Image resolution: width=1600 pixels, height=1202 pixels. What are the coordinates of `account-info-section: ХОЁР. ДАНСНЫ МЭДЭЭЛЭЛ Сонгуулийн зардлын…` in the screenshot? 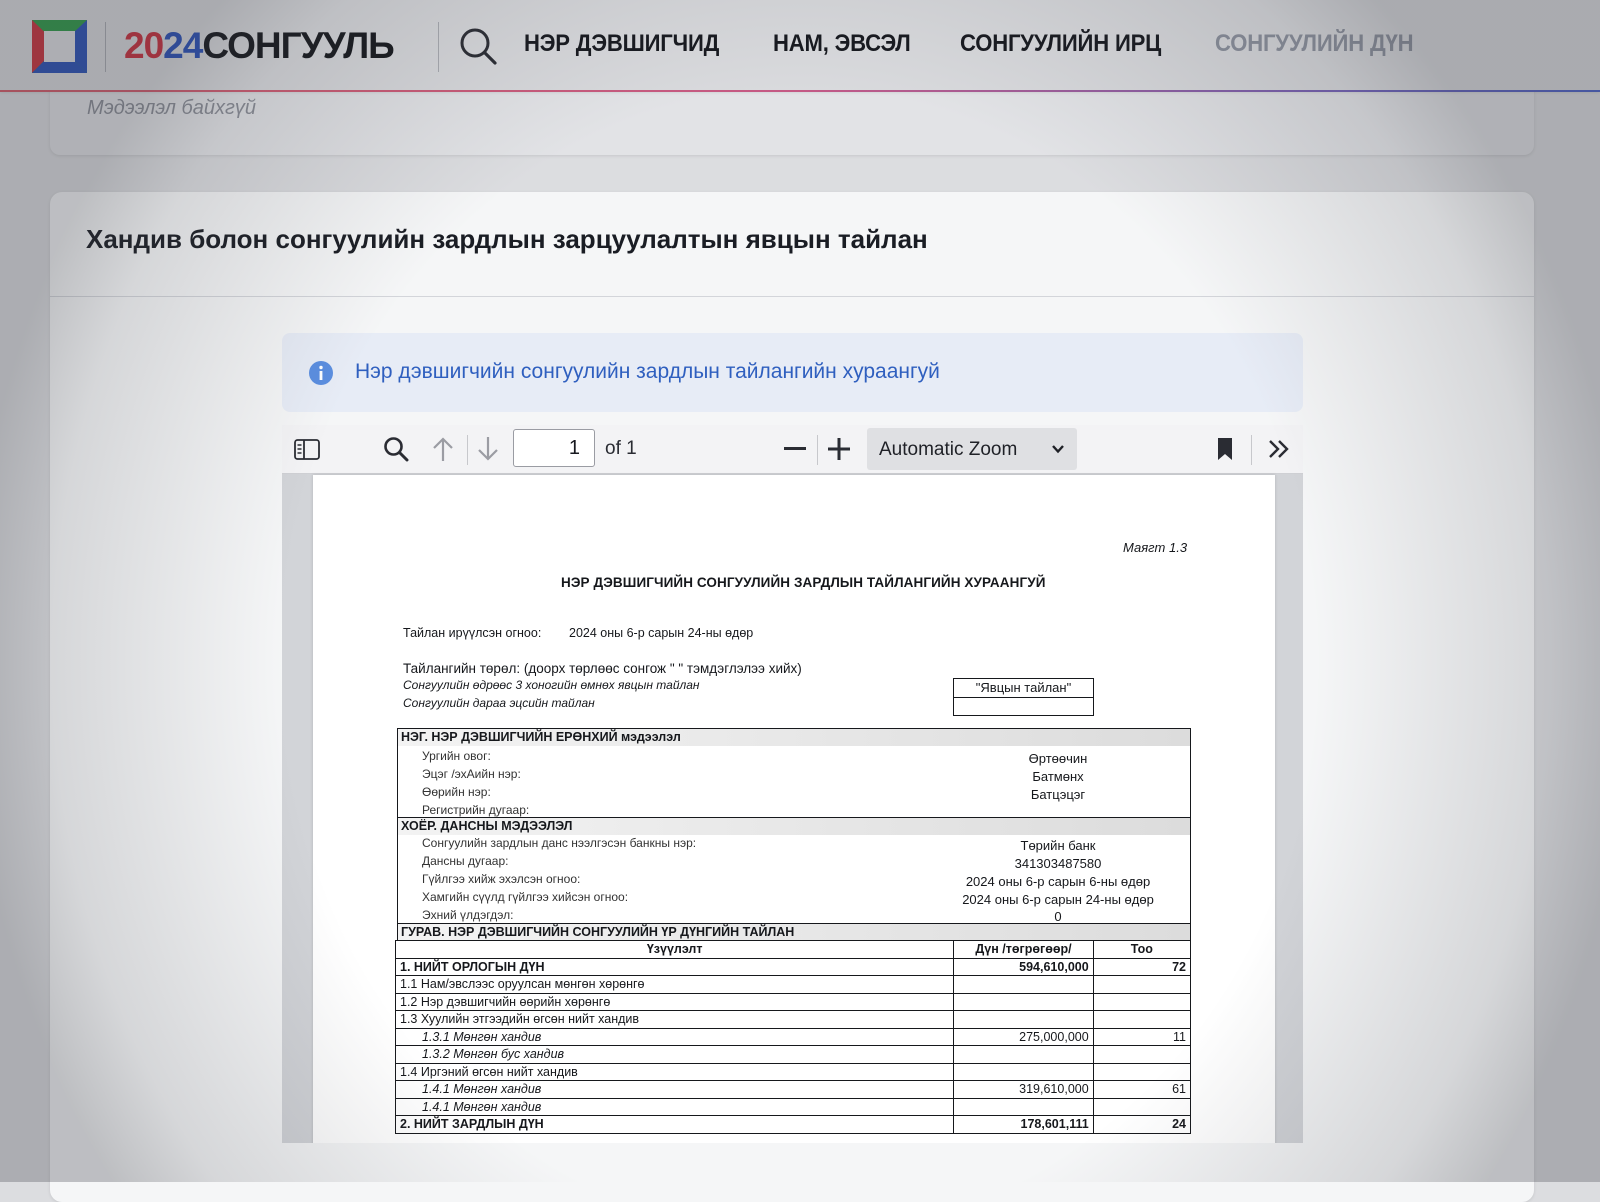 It's located at (794, 871).